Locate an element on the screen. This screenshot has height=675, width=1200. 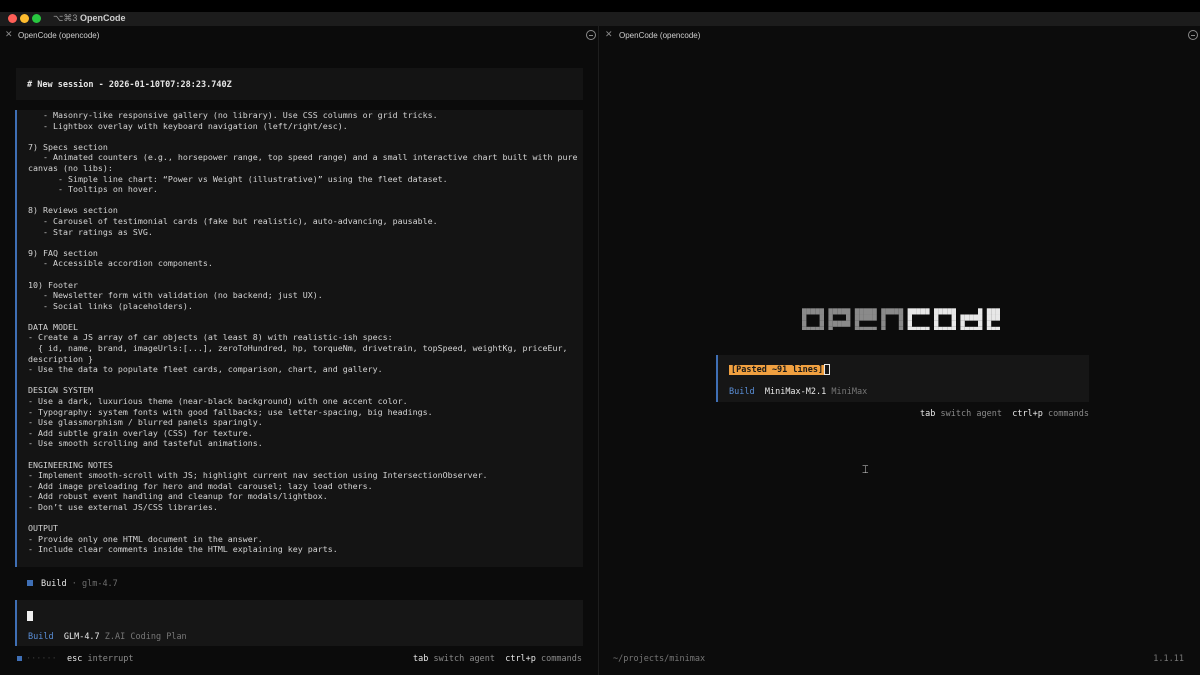
assistant-build-status: Build · glm-4.7 is located at coordinates (72, 584).